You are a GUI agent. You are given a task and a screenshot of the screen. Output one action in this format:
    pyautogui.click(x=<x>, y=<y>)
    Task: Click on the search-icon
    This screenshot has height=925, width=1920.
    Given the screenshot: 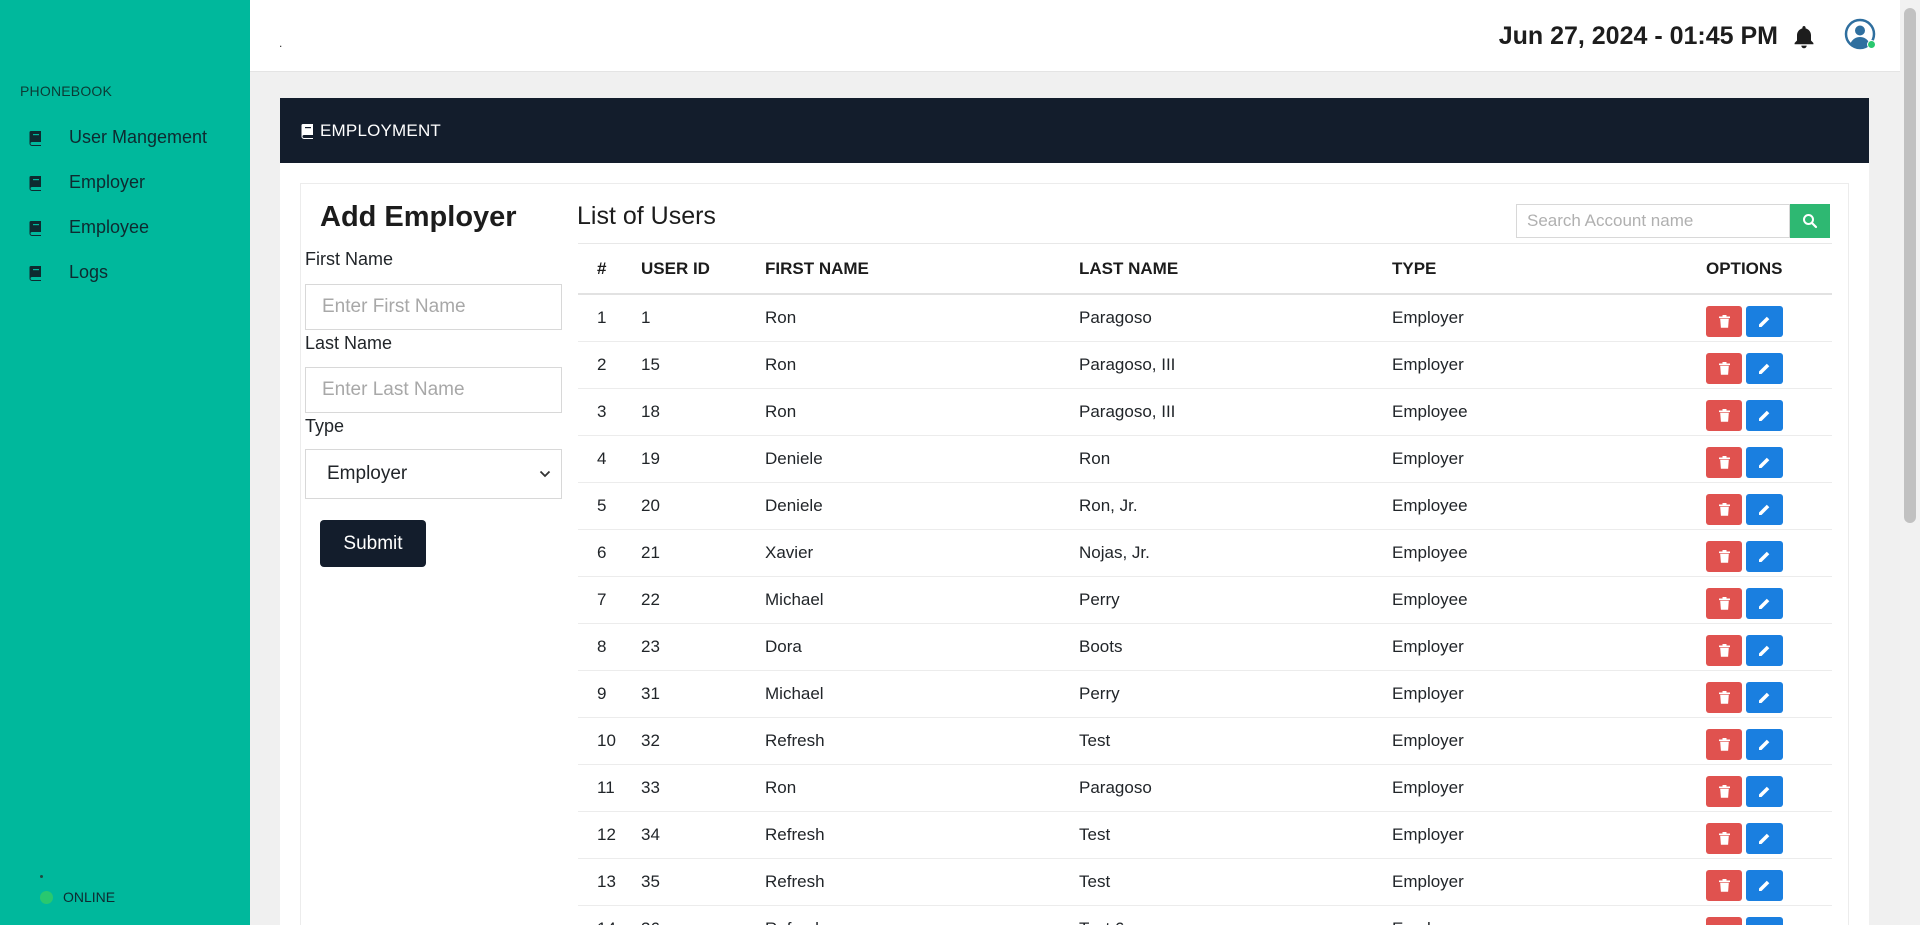 What is the action you would take?
    pyautogui.click(x=1810, y=221)
    